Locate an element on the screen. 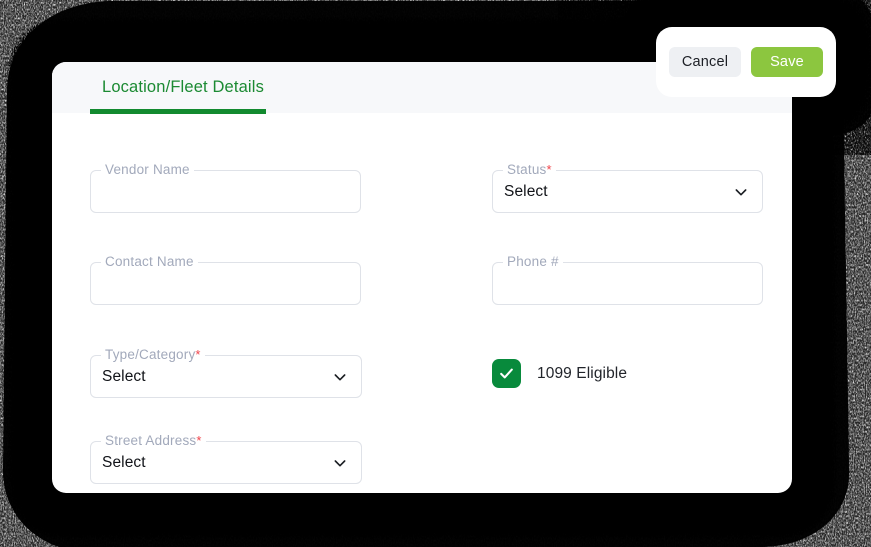  save-button: Save is located at coordinates (787, 62).